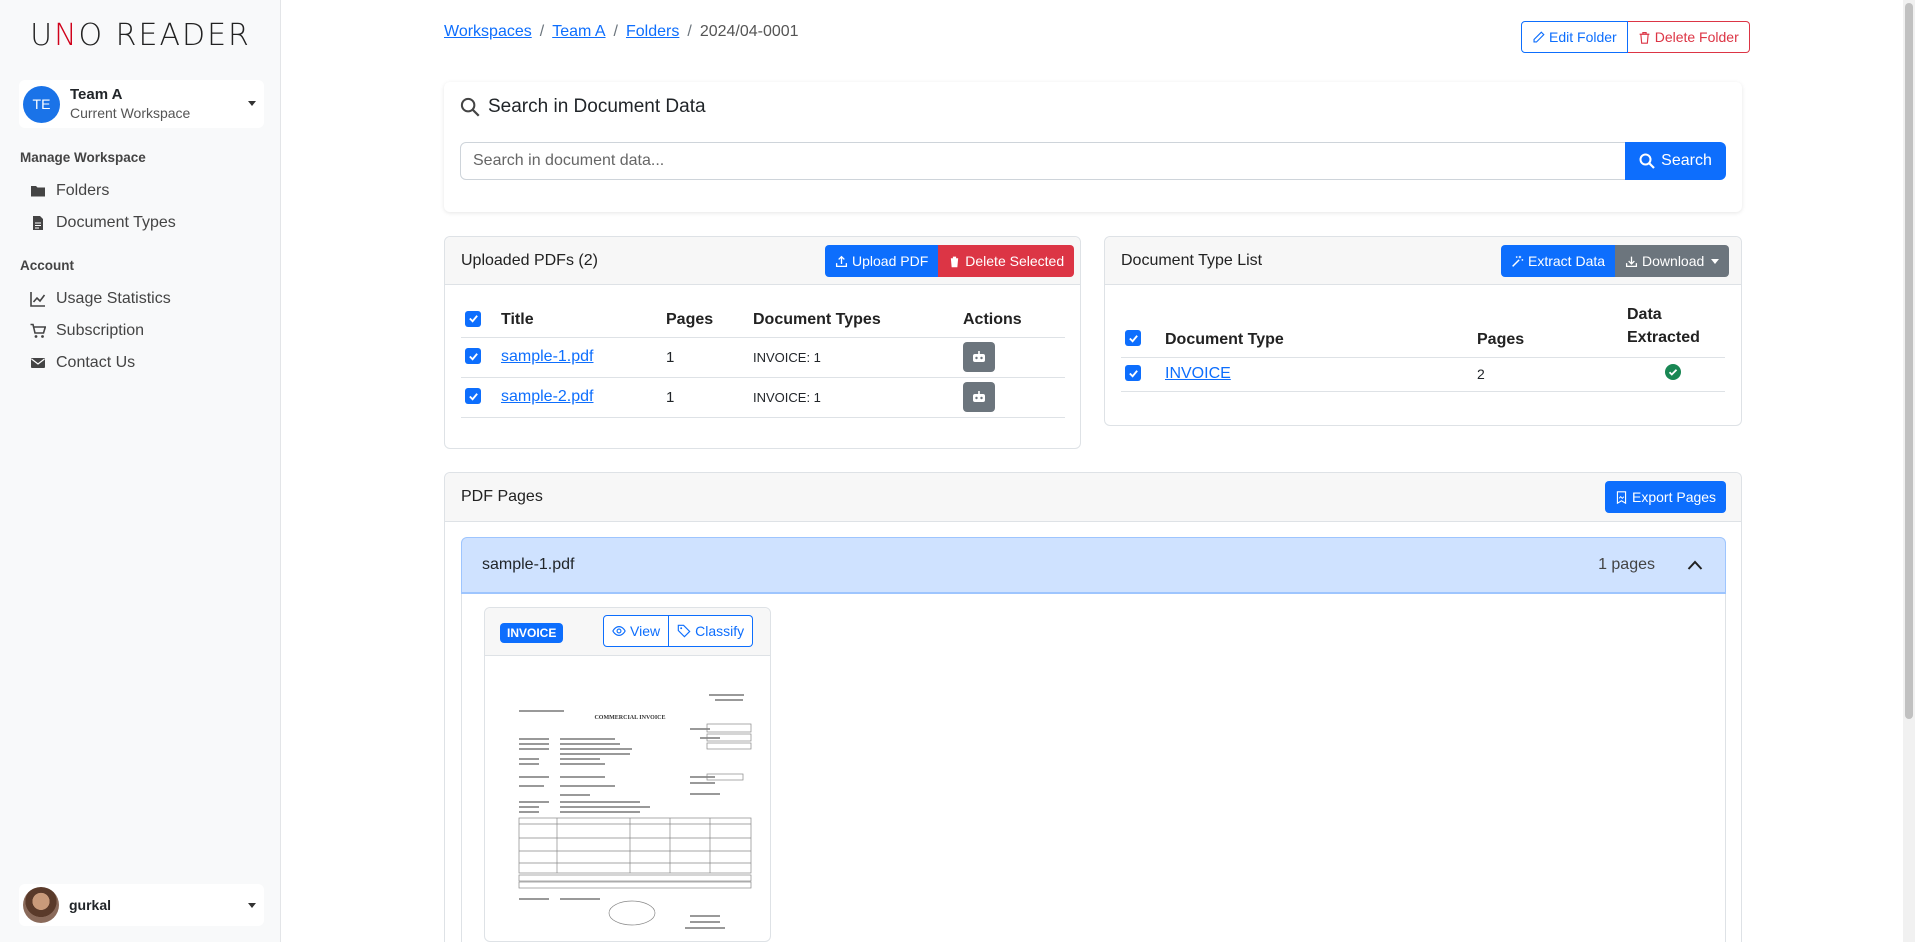 Image resolution: width=1915 pixels, height=942 pixels. I want to click on search-title: Search in Document Data, so click(583, 107).